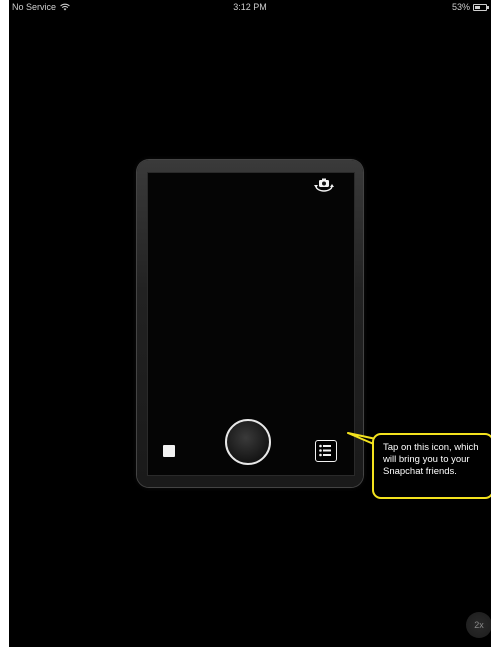 The width and height of the screenshot is (500, 647). I want to click on list-icon, so click(325, 450).